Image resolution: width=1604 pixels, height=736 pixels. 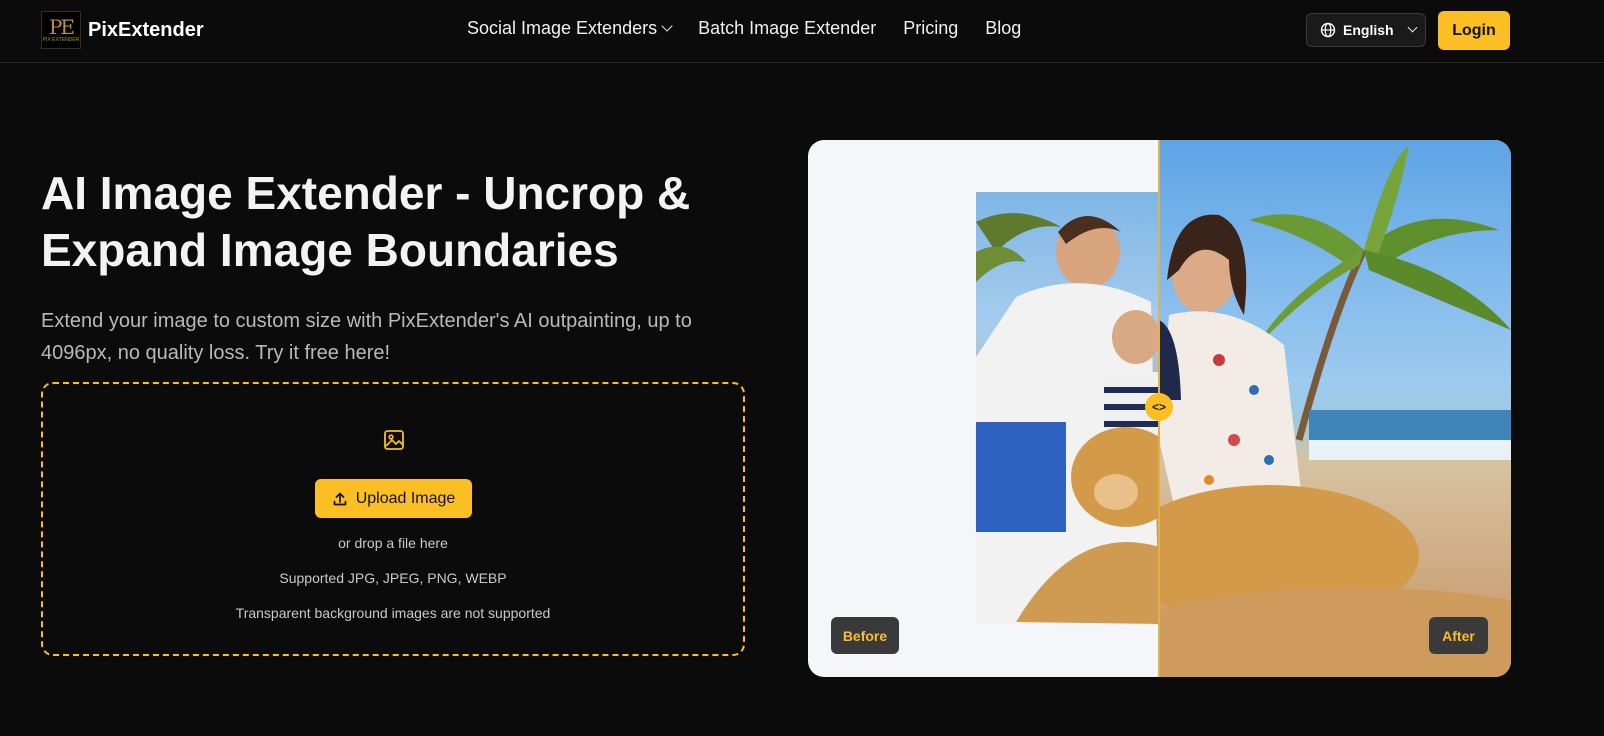 I want to click on nav-pricing: Pricing, so click(x=930, y=28).